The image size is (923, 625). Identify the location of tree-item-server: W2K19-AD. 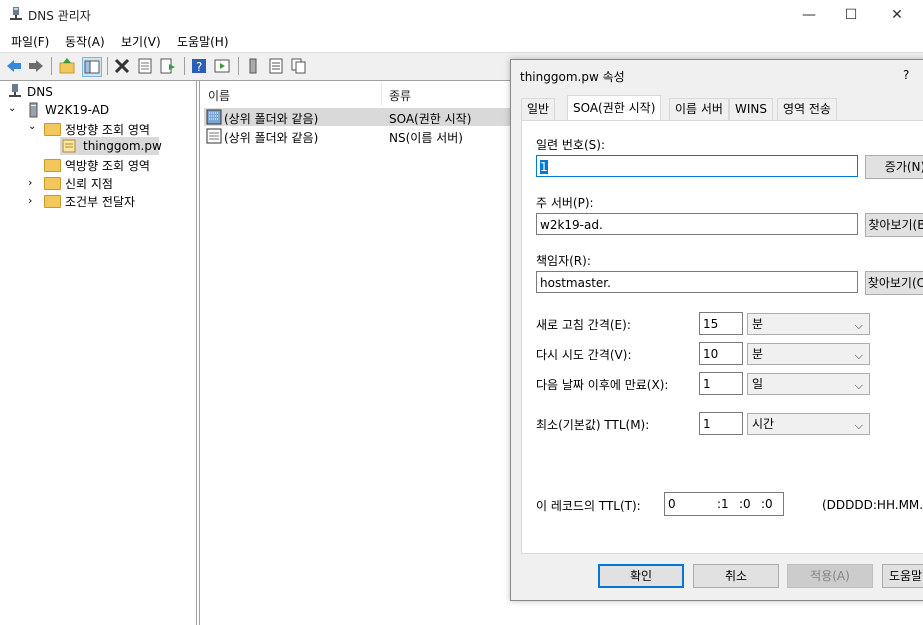
(77, 110).